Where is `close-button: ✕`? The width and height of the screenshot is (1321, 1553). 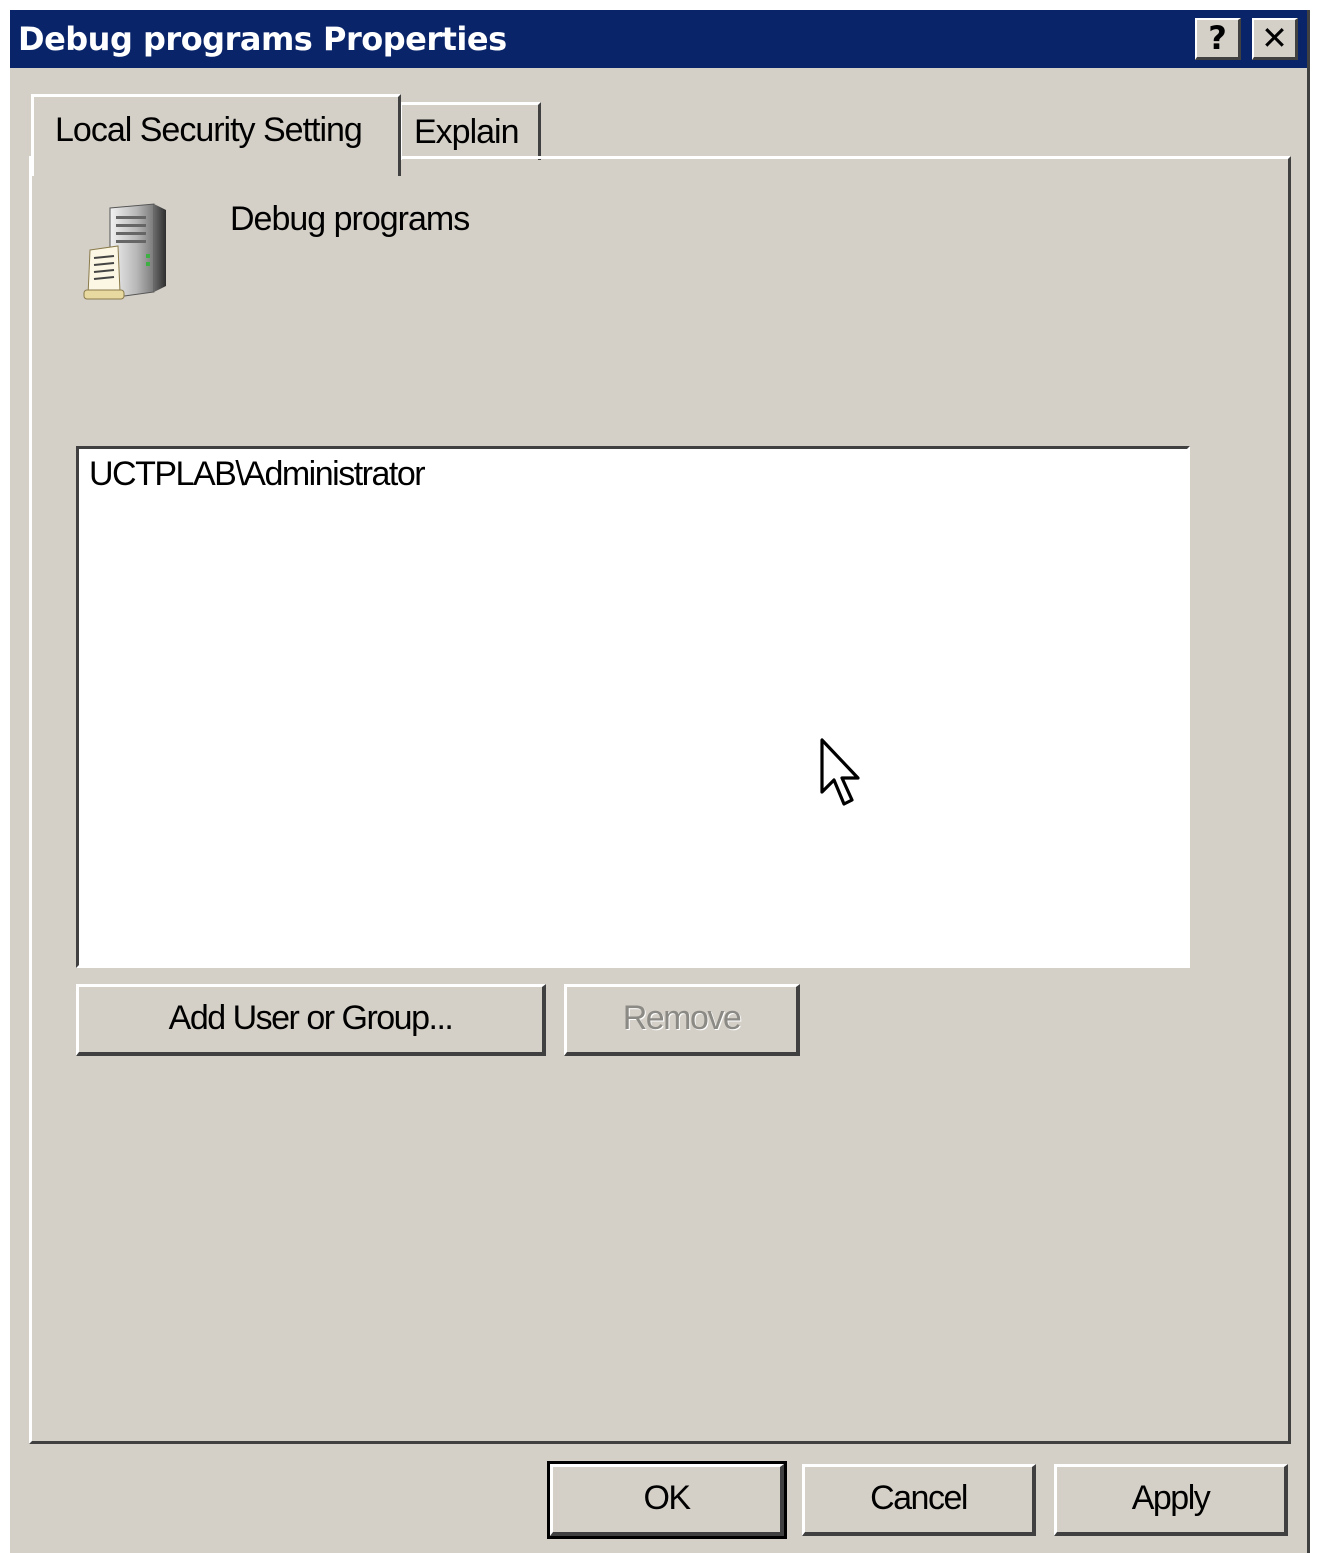
close-button: ✕ is located at coordinates (1275, 39).